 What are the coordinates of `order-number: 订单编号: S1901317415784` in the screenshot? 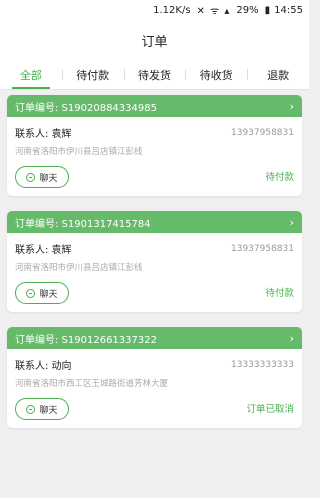 It's located at (83, 224).